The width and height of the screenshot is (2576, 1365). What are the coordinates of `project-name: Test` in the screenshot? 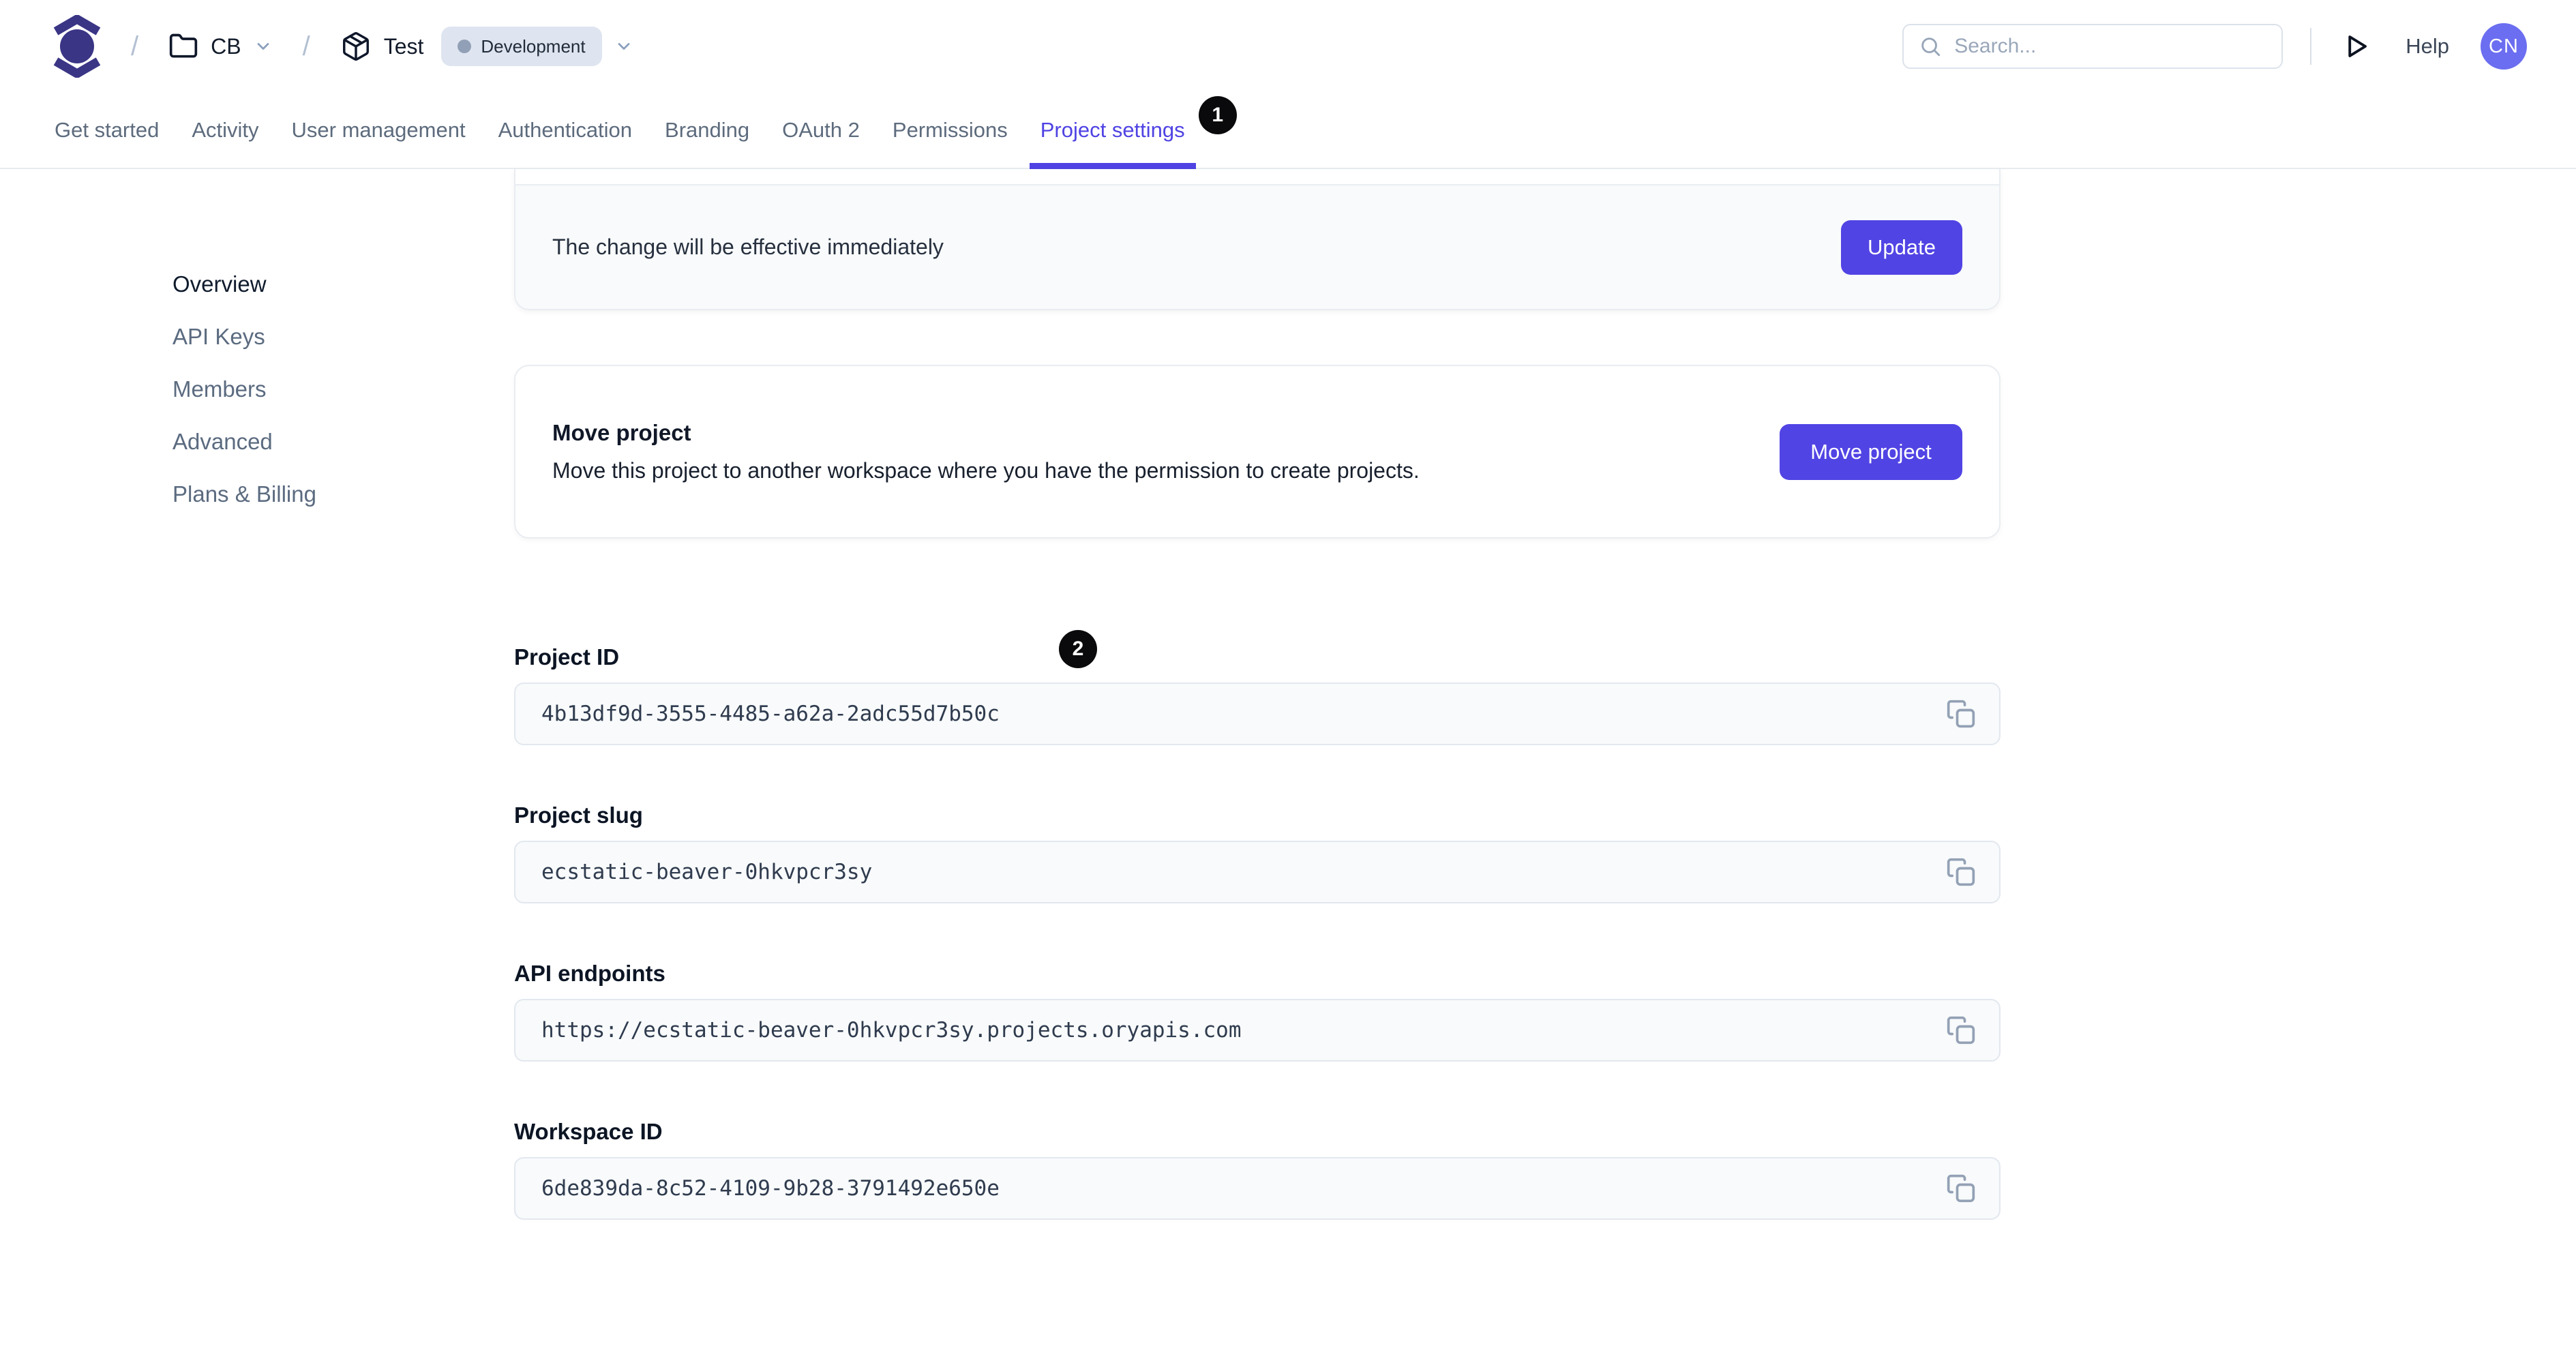 It's located at (403, 46).